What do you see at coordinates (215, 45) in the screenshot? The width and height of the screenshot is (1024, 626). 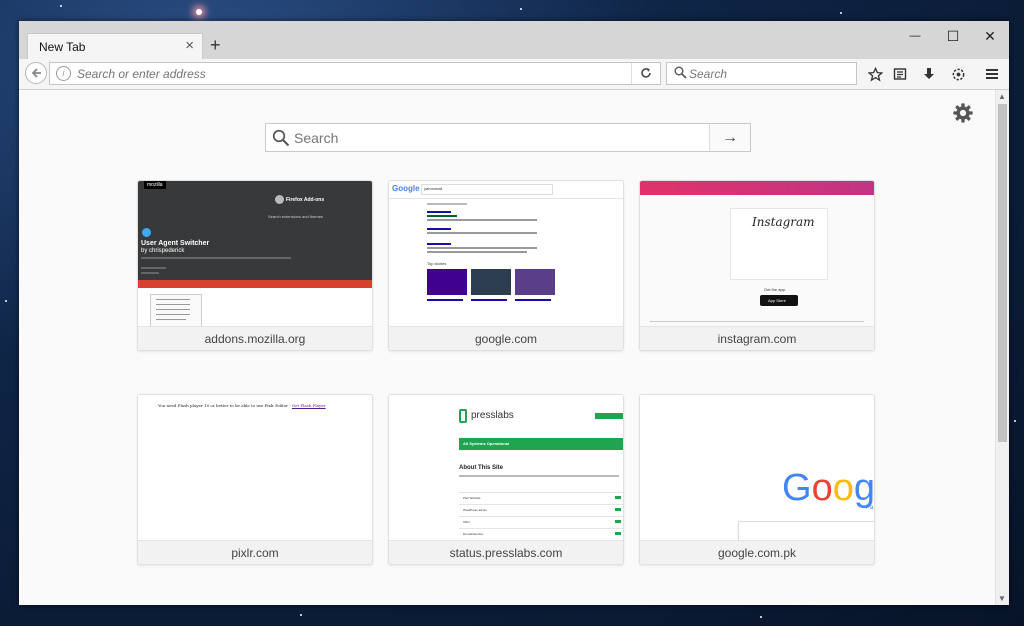 I see `new-tab-button: +` at bounding box center [215, 45].